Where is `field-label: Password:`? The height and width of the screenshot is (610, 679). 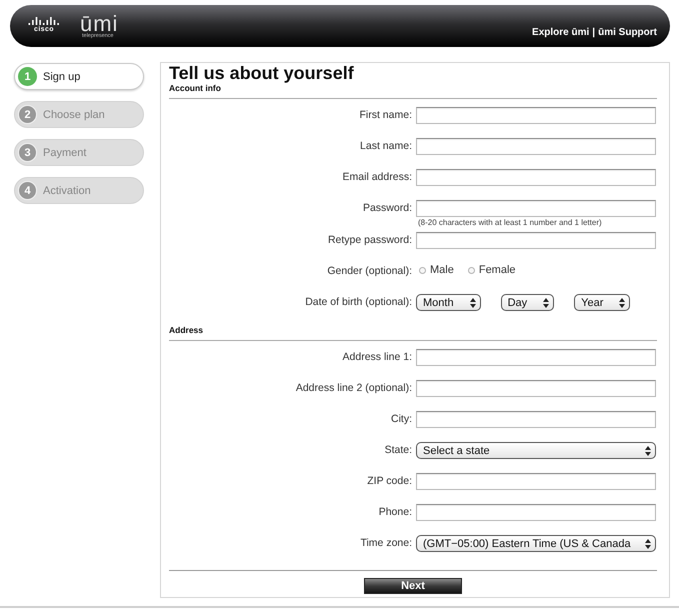
field-label: Password: is located at coordinates (387, 208).